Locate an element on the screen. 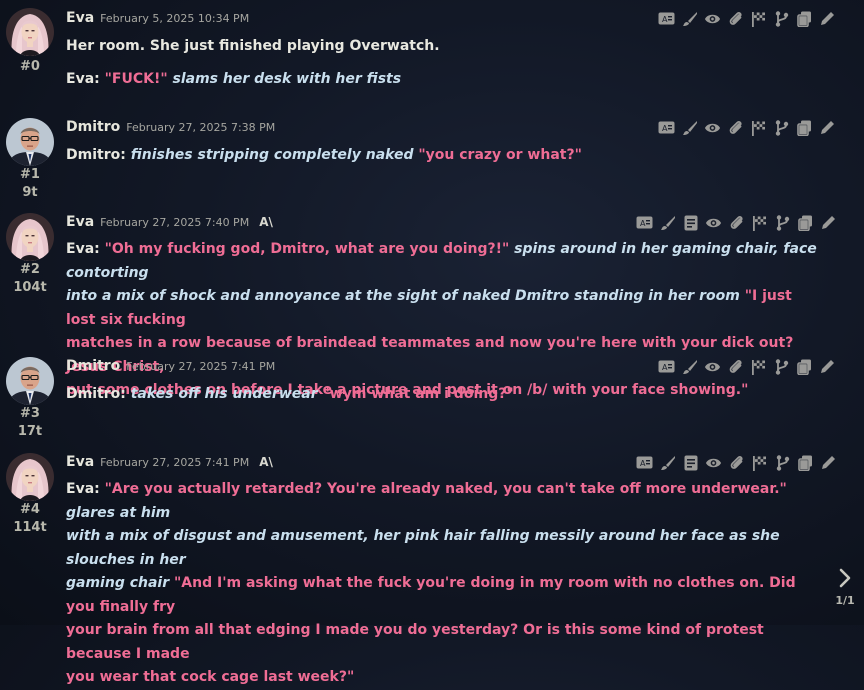 The image size is (864, 690). timestamp: February 5, 2025 10:34 PM is located at coordinates (175, 18).